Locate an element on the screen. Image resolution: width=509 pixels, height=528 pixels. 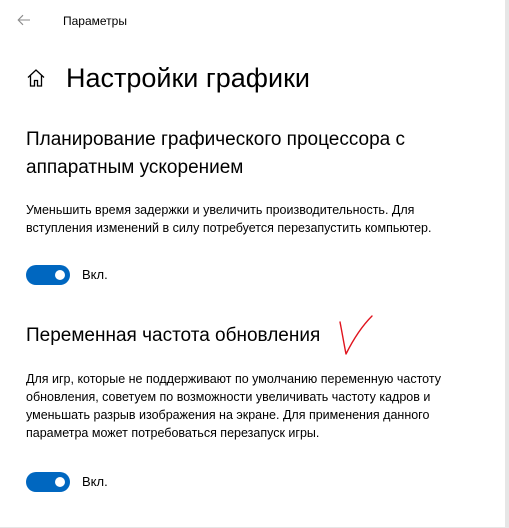
back-button is located at coordinates (24, 20).